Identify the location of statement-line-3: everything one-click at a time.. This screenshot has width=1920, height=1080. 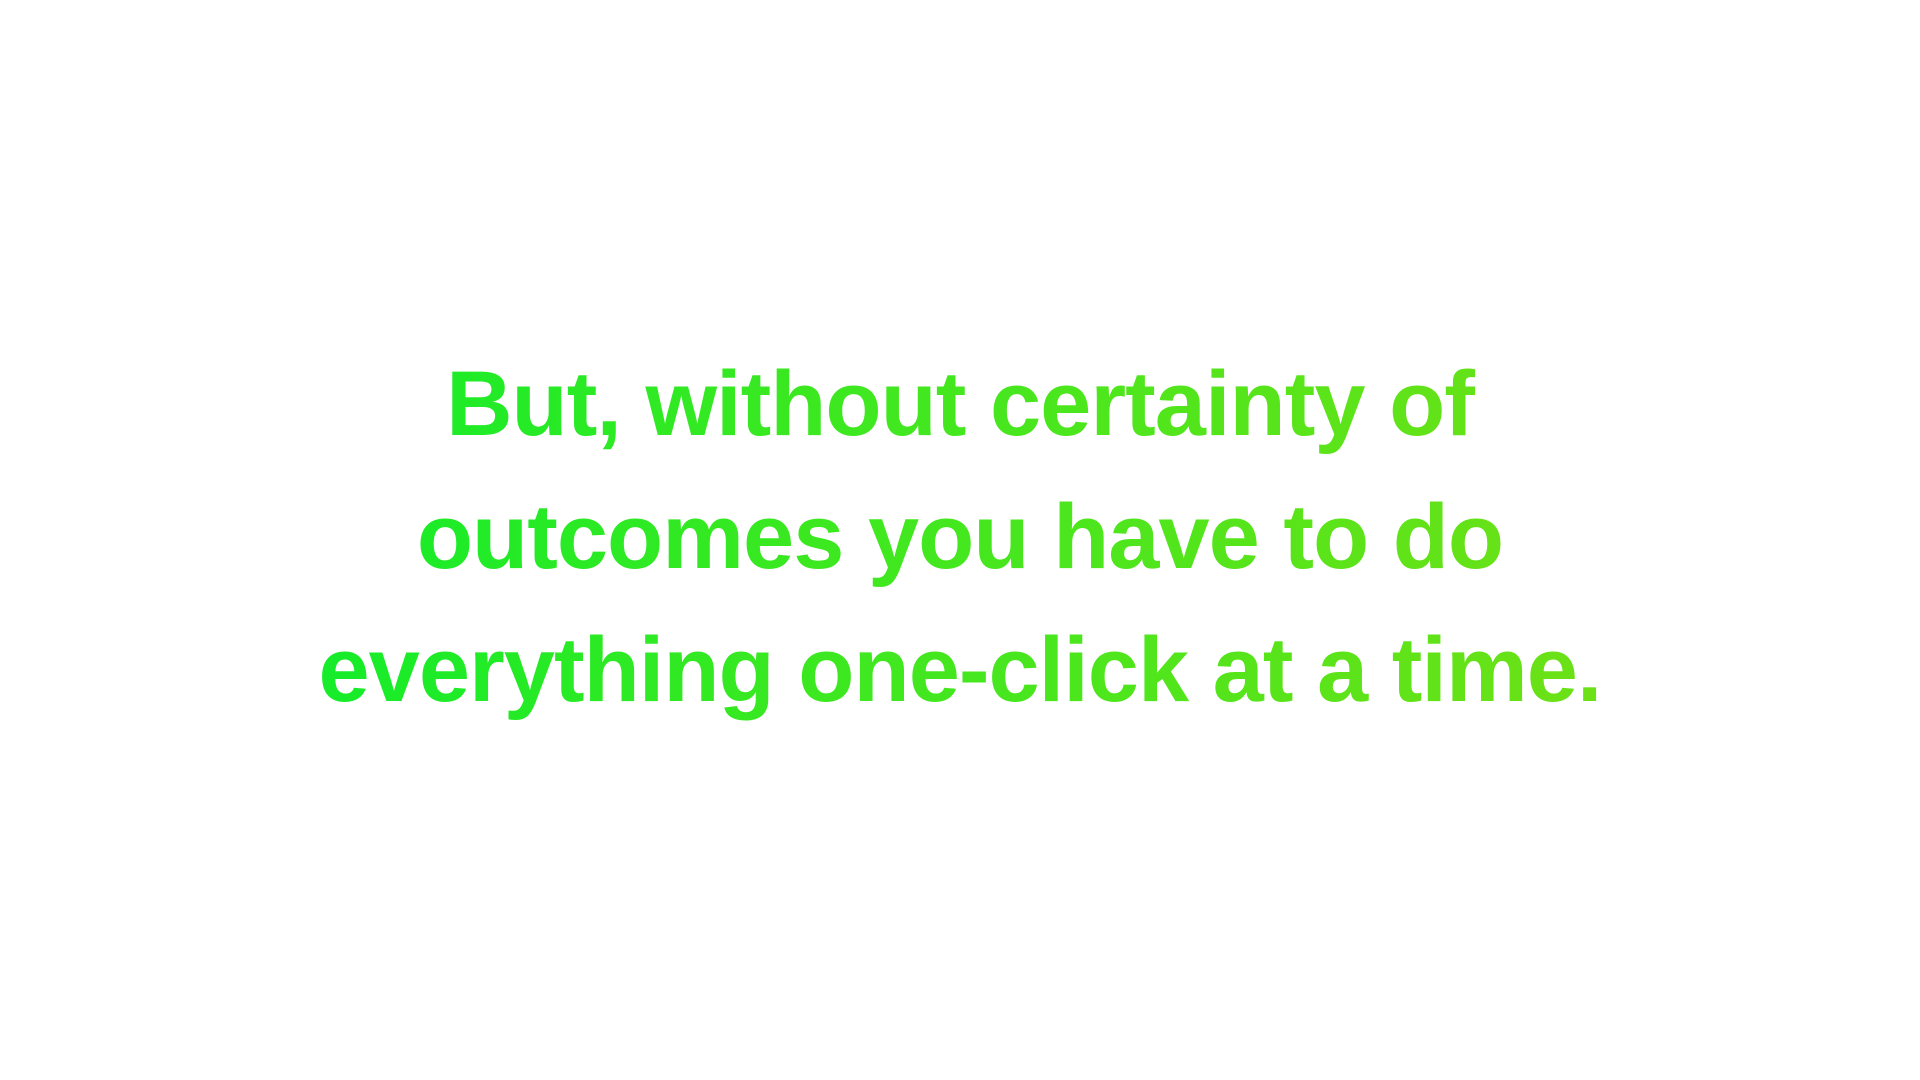
(960, 669).